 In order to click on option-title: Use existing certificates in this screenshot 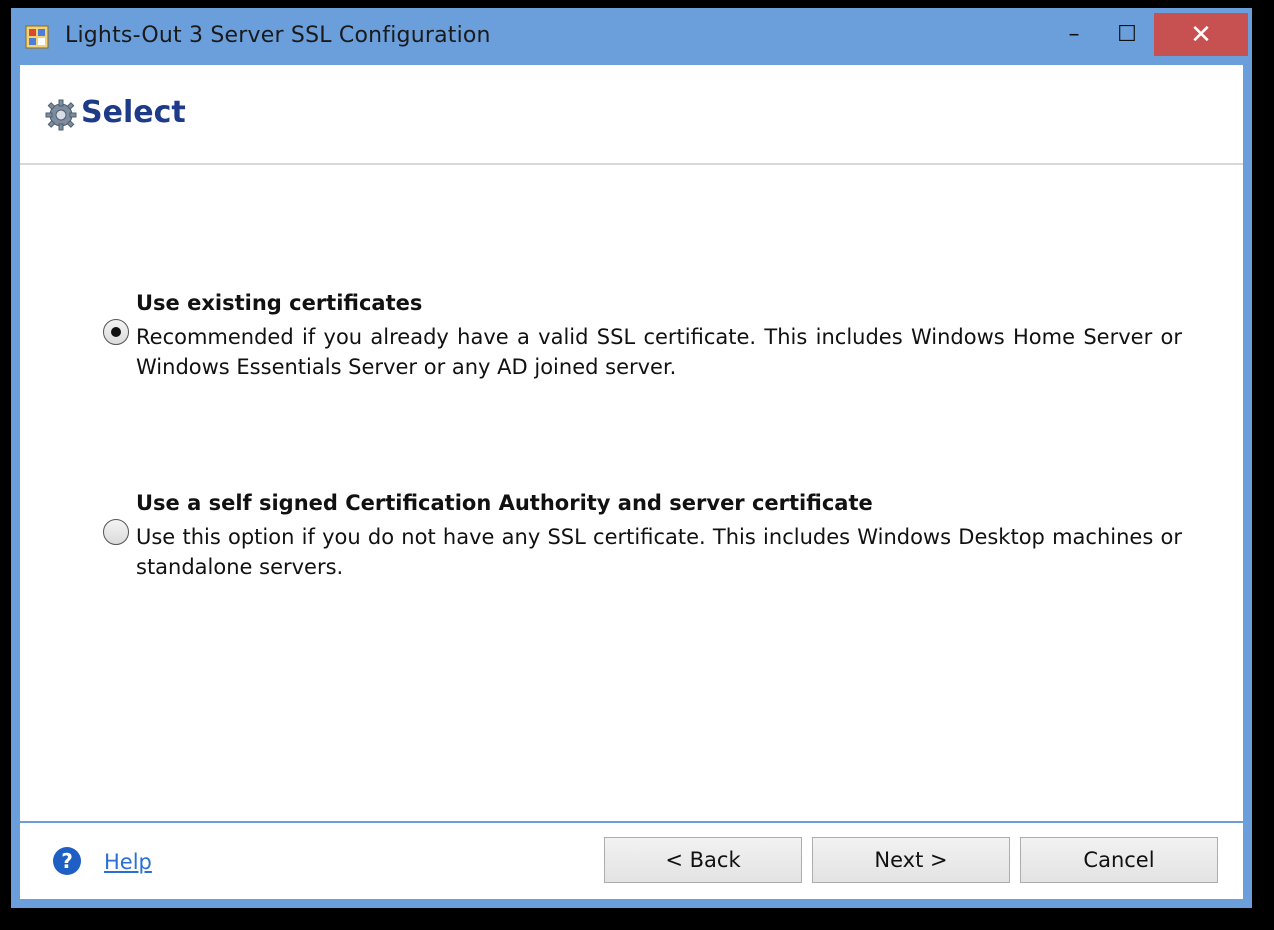, I will do `click(279, 303)`.